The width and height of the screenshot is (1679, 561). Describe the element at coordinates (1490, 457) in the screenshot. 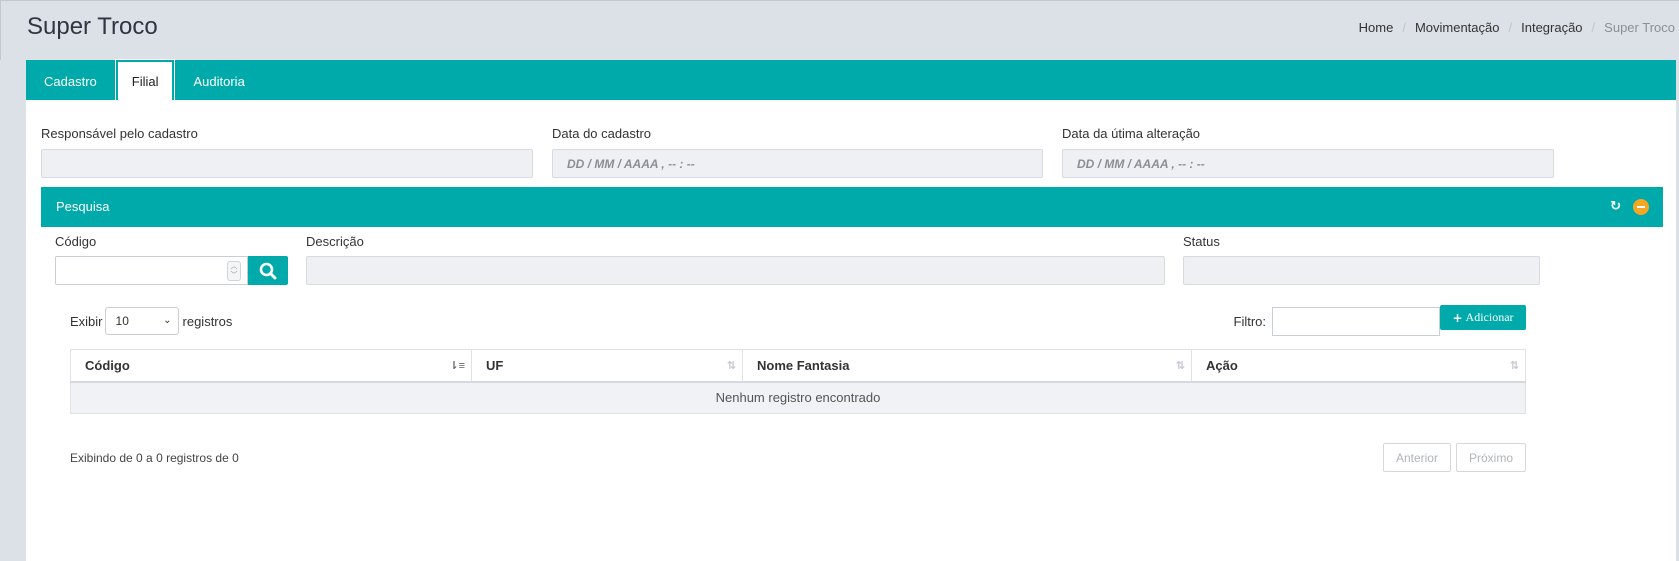

I see `next-button: Próximo` at that location.